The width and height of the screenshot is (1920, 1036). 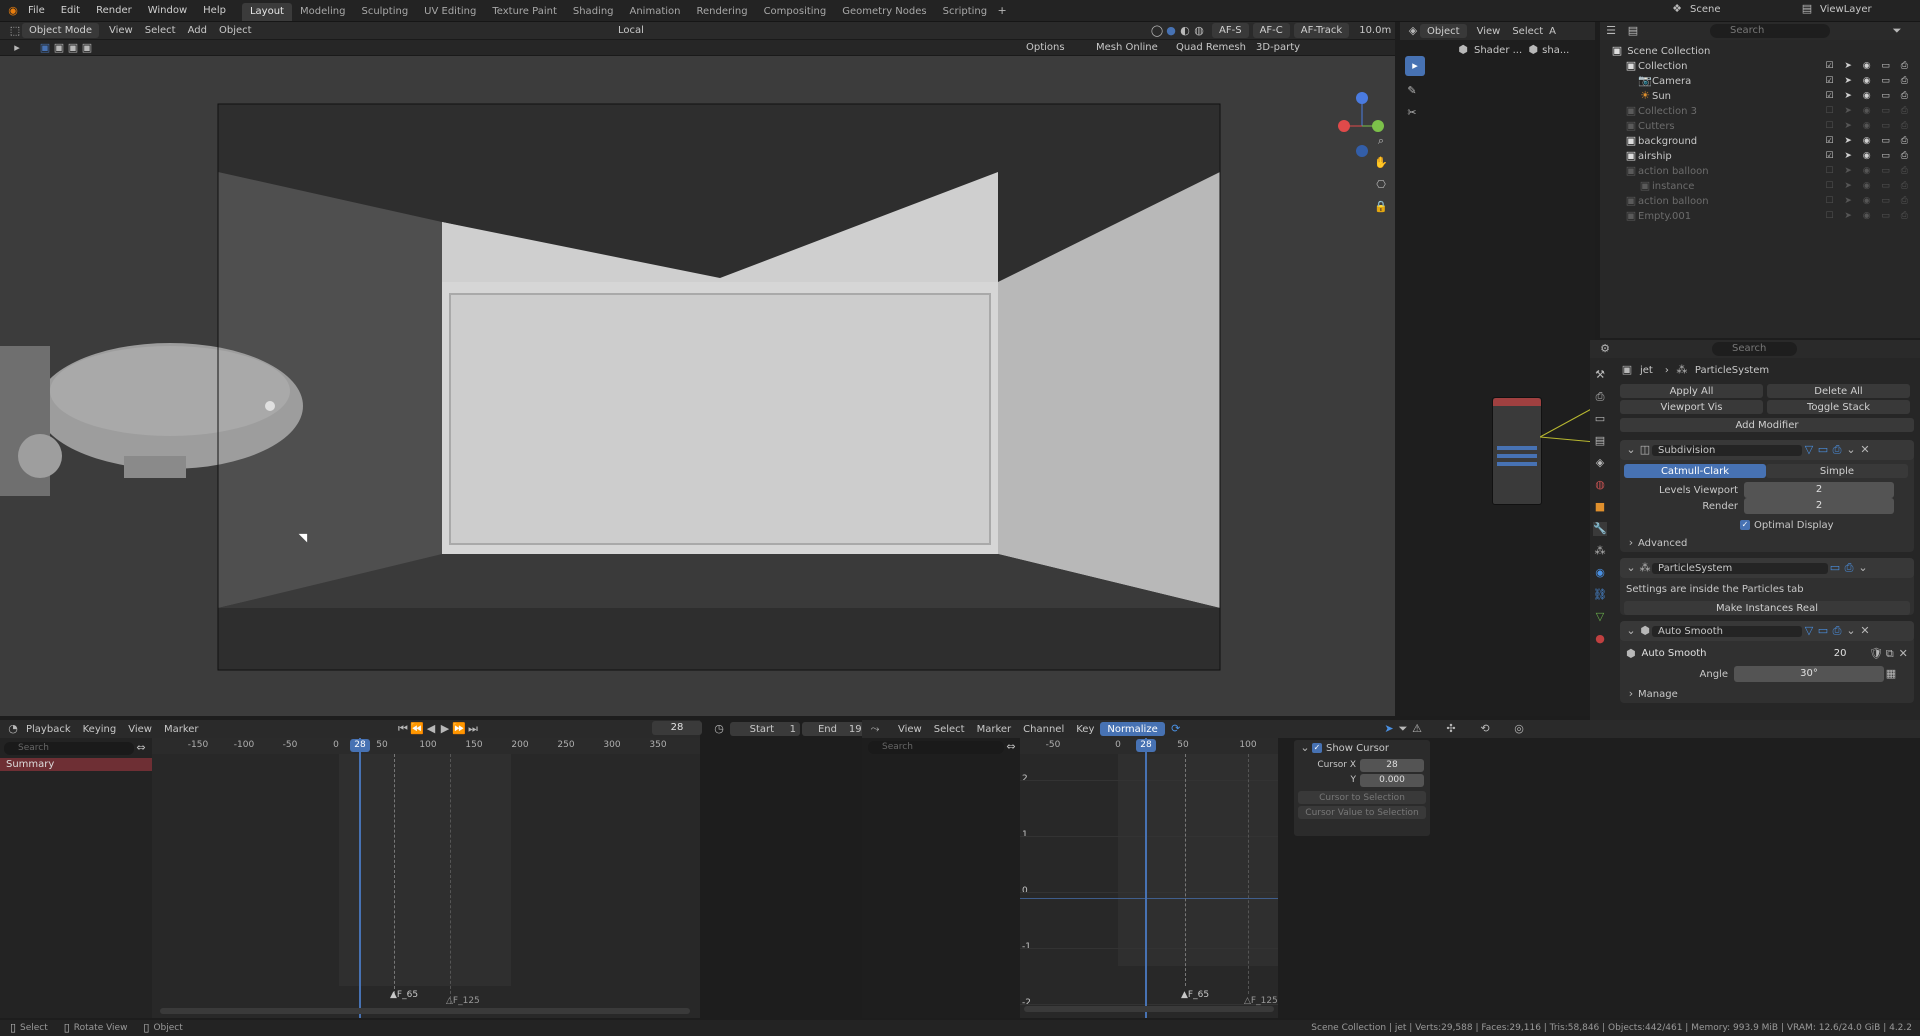 I want to click on viewport-vis-button: Viewport Vis, so click(x=1691, y=407).